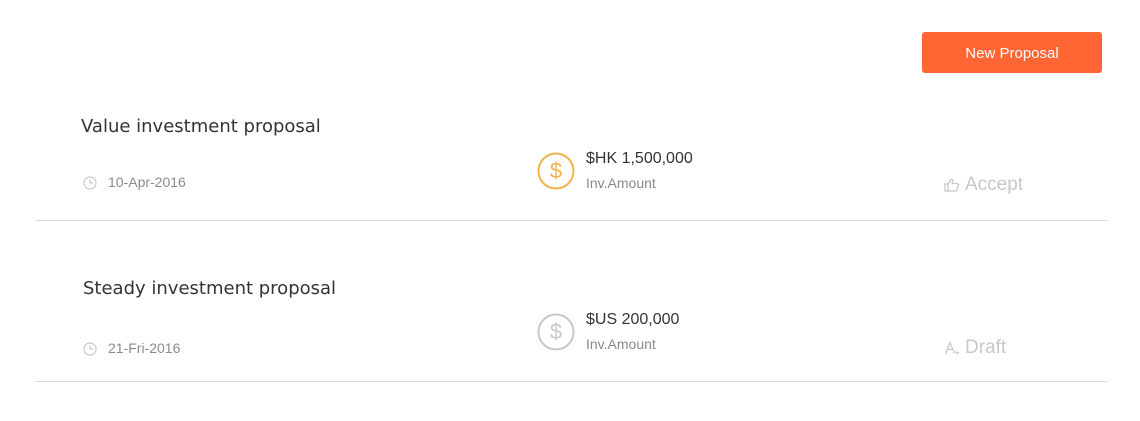 The image size is (1140, 421). What do you see at coordinates (952, 185) in the screenshot?
I see `thumbs-up-icon` at bounding box center [952, 185].